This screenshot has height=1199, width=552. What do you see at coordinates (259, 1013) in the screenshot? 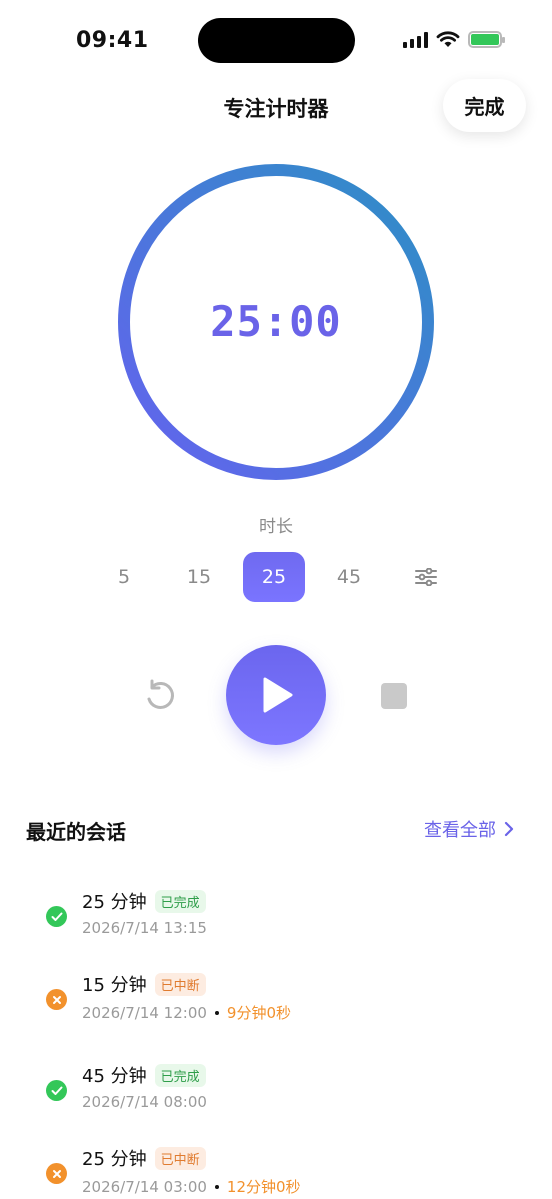
I see `session-elapsed: 9分钟0秒` at bounding box center [259, 1013].